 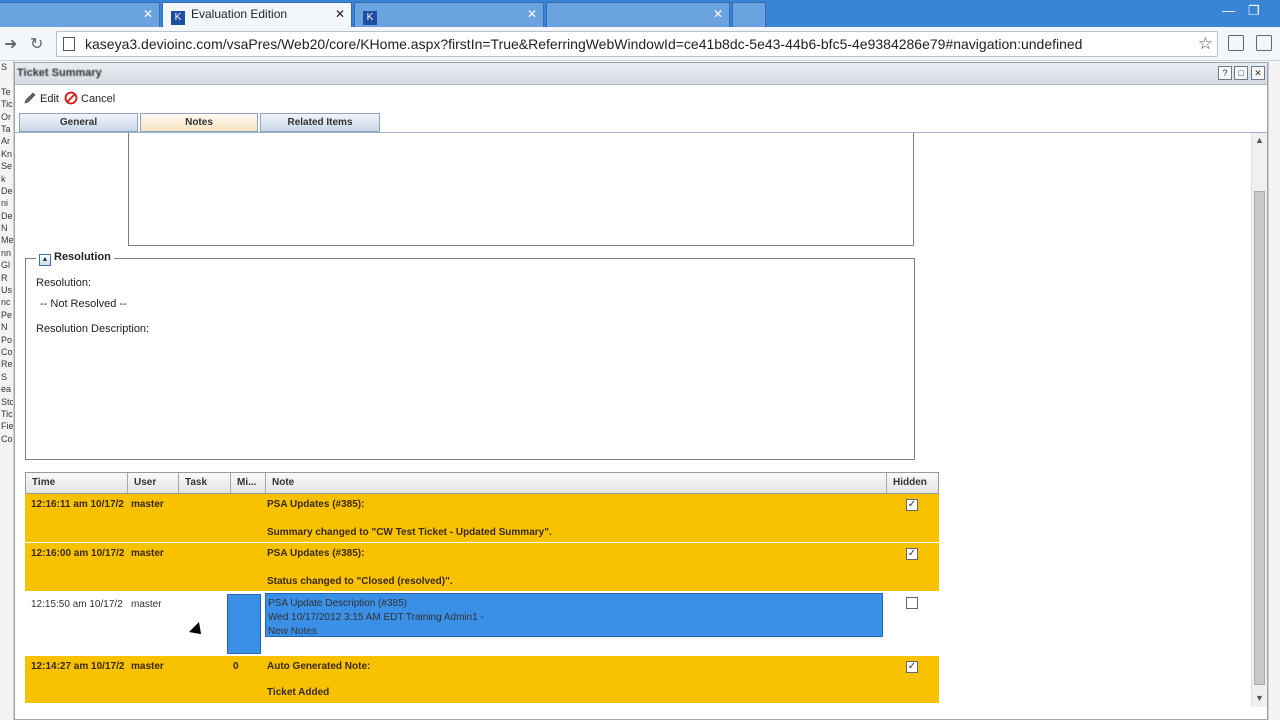 I want to click on row-time: 12:15:50 am 10/17/2, so click(x=77, y=604).